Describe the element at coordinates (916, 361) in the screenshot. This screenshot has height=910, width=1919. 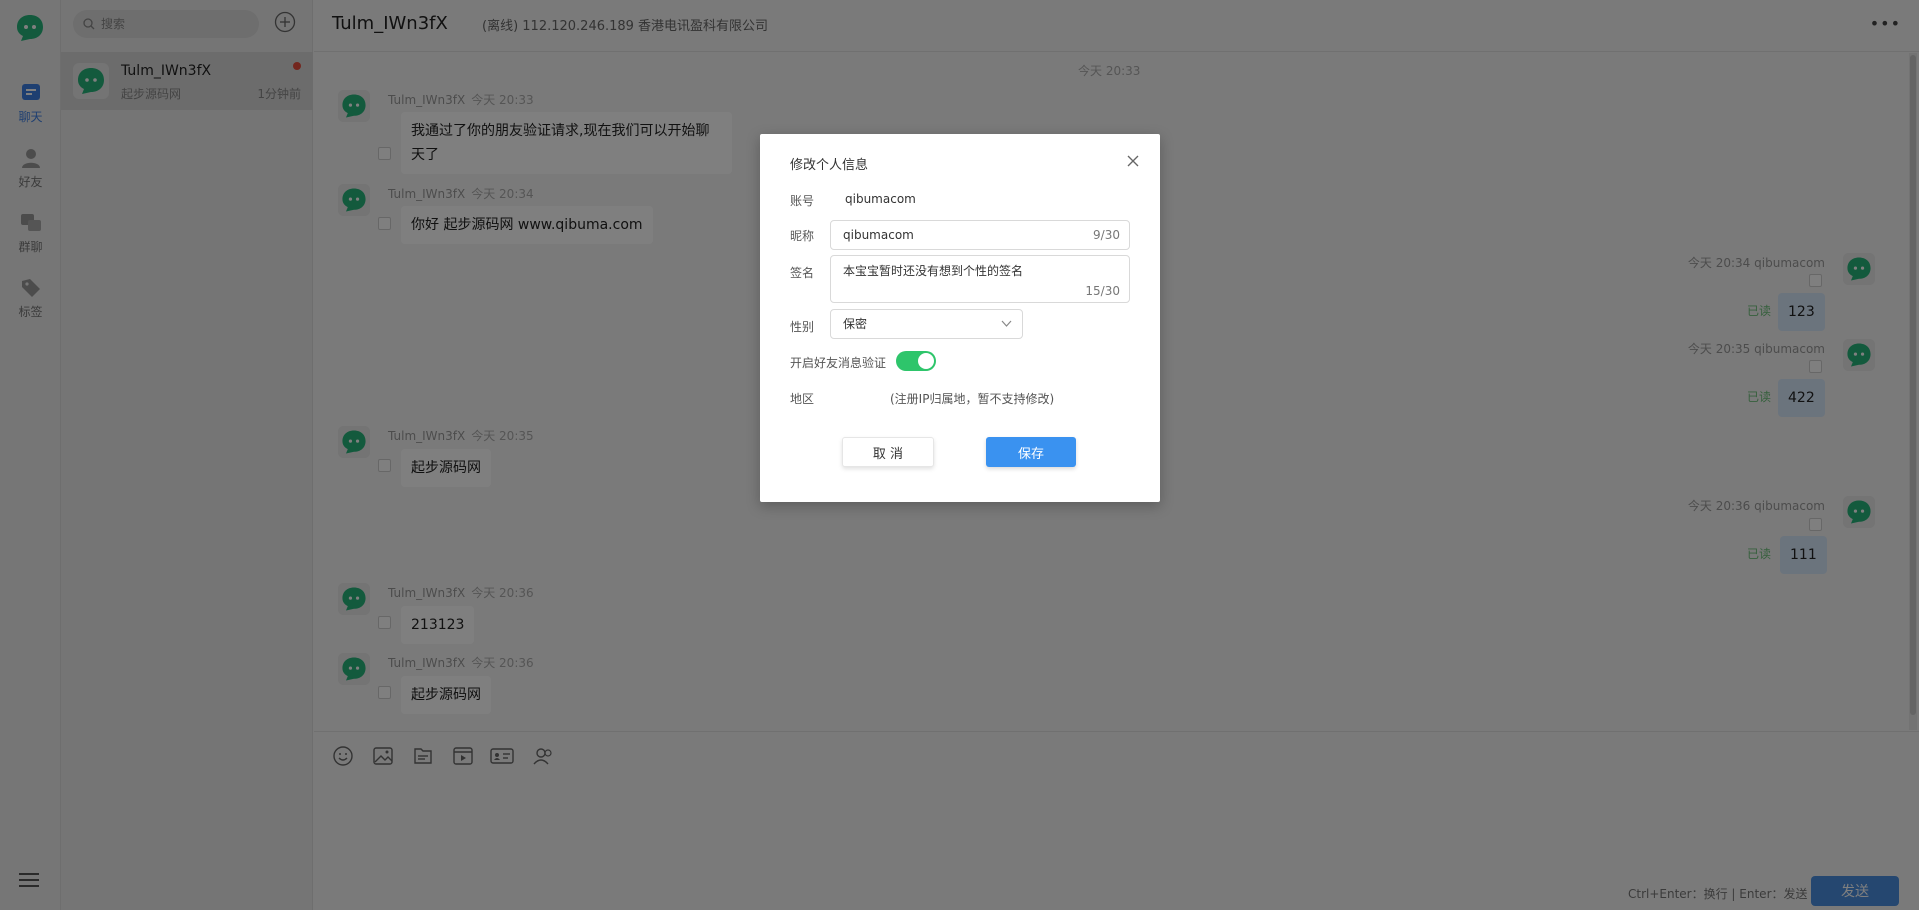
I see `verify-toggle` at that location.